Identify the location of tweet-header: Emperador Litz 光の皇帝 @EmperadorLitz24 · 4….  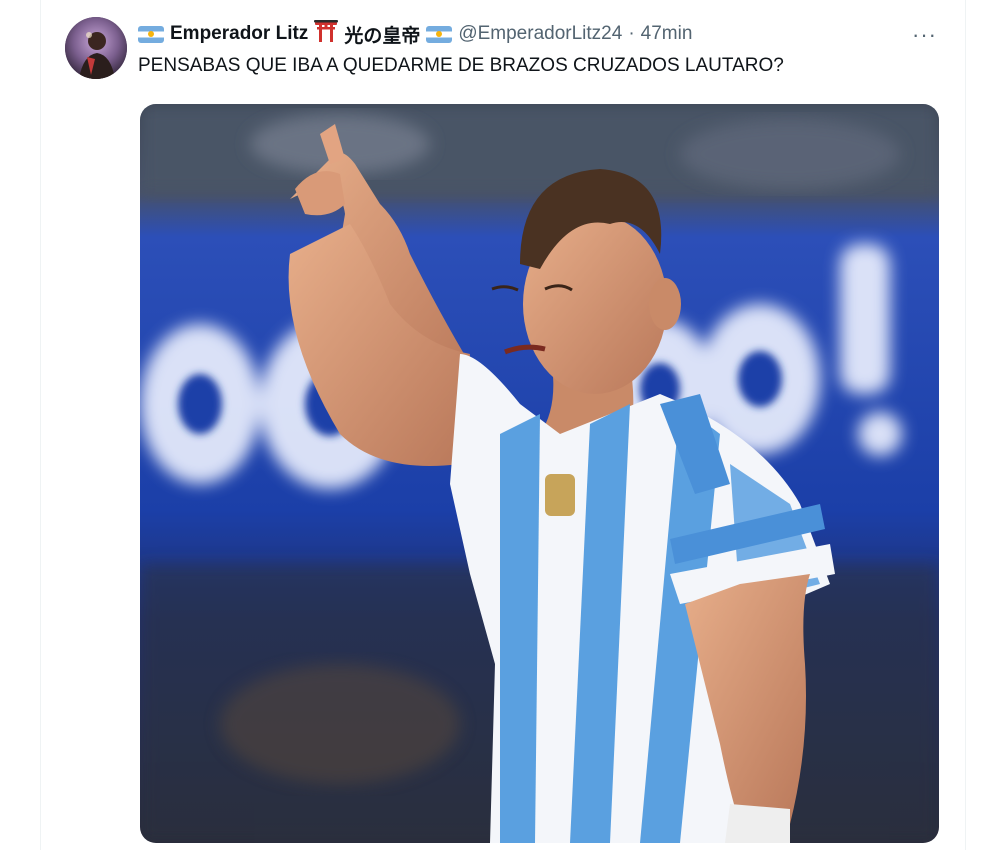
(415, 34).